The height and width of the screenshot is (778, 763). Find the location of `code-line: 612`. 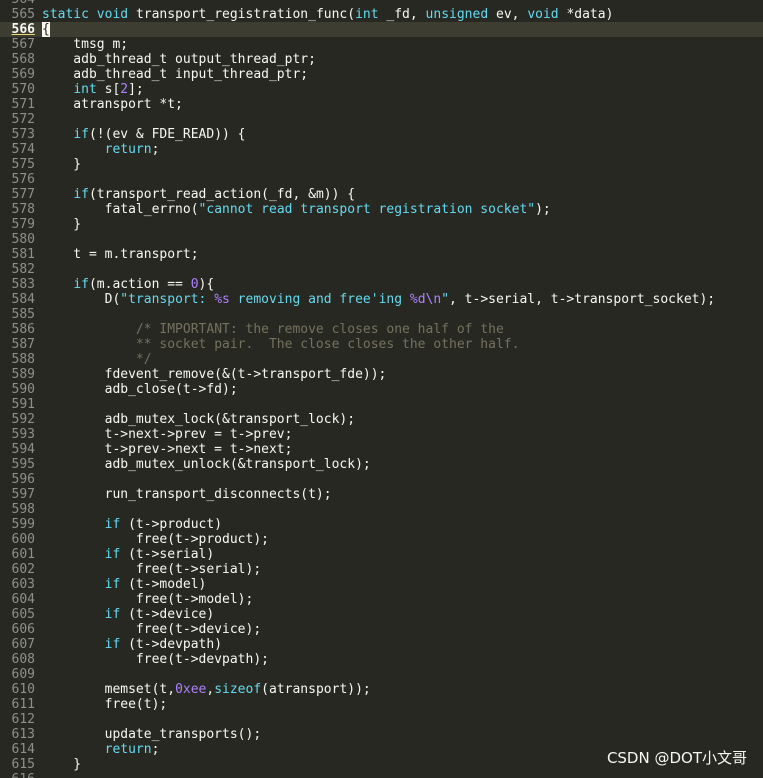

code-line: 612 is located at coordinates (381, 719).